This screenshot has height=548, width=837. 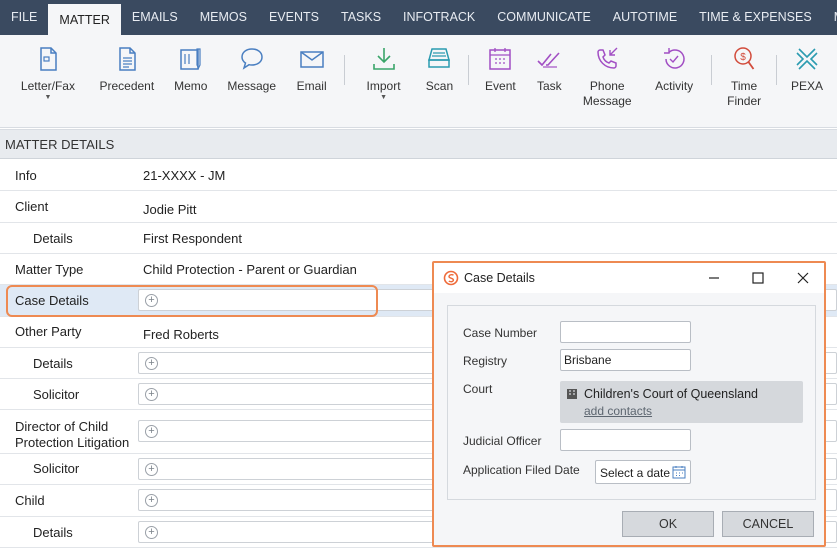 I want to click on event-button: Event, so click(x=500, y=86).